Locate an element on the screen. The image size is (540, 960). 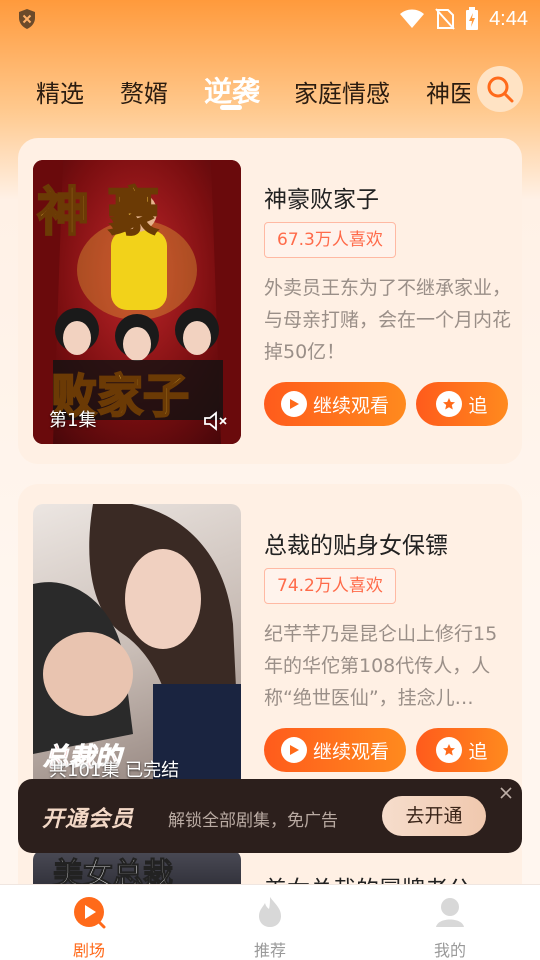
likes-badge: 74.2万人喜欢 is located at coordinates (330, 586).